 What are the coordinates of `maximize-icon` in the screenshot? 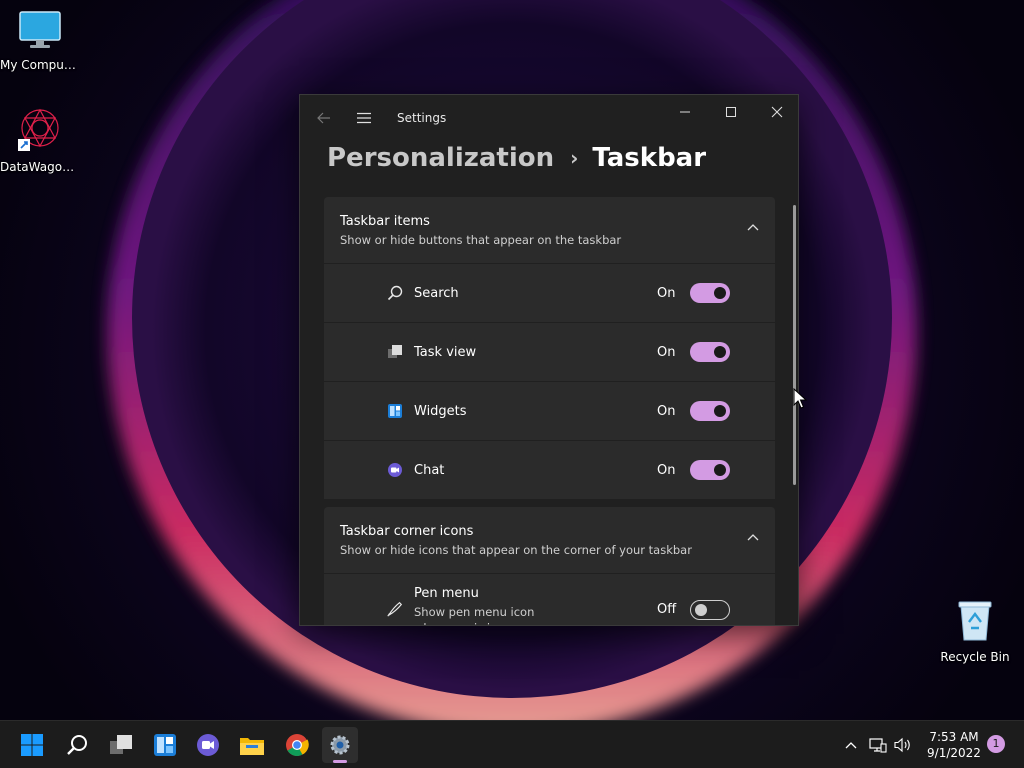 It's located at (731, 112).